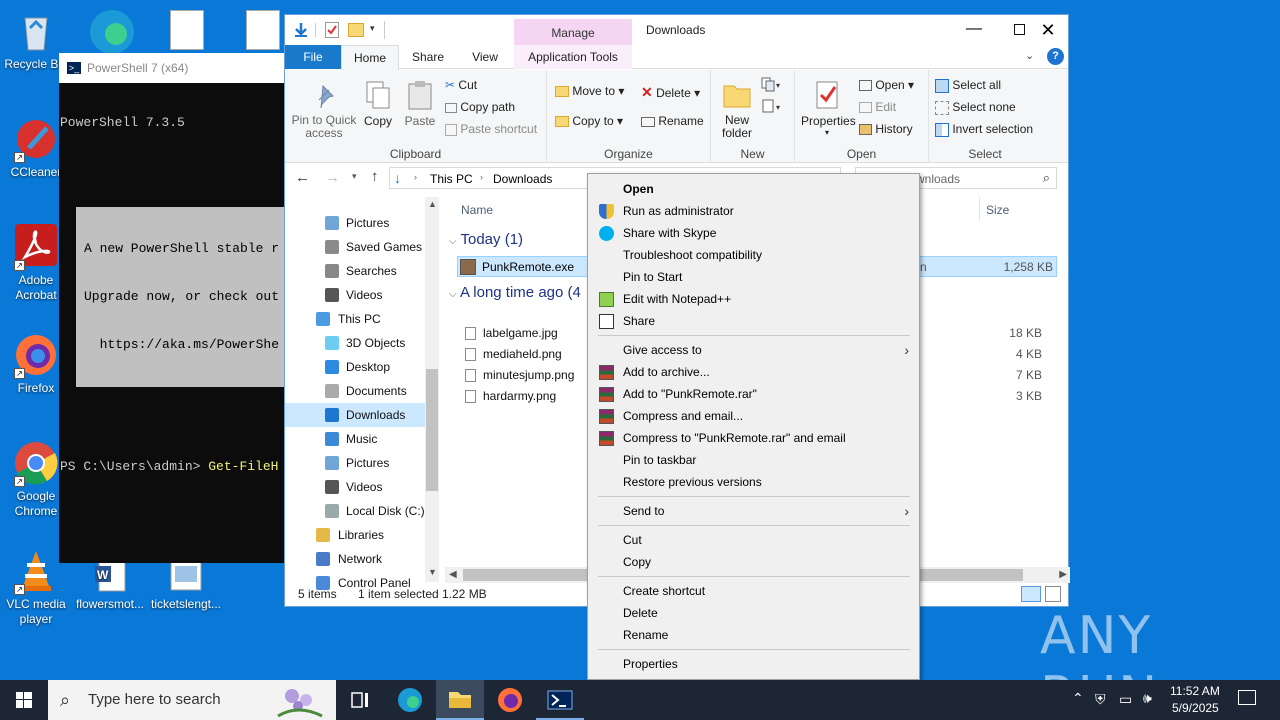  Describe the element at coordinates (24, 700) in the screenshot. I see `start-button` at that location.